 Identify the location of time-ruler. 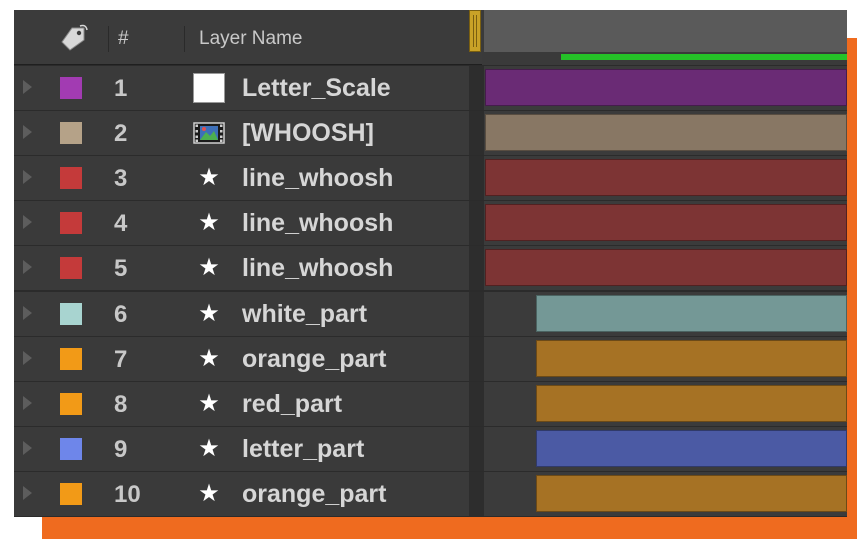
(665, 31).